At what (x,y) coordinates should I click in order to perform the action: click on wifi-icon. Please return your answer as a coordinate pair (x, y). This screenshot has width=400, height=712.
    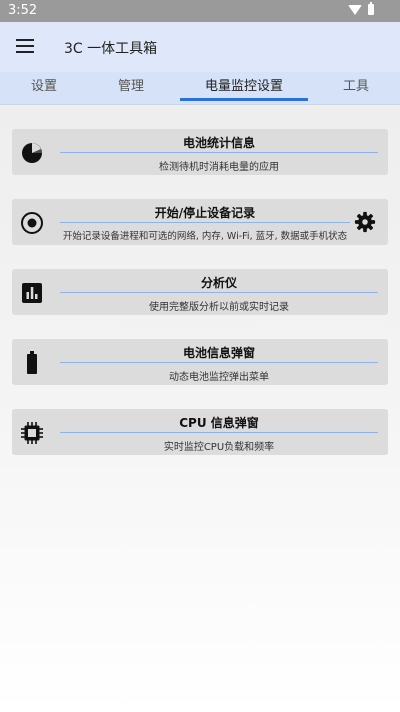
    Looking at the image, I should click on (355, 9).